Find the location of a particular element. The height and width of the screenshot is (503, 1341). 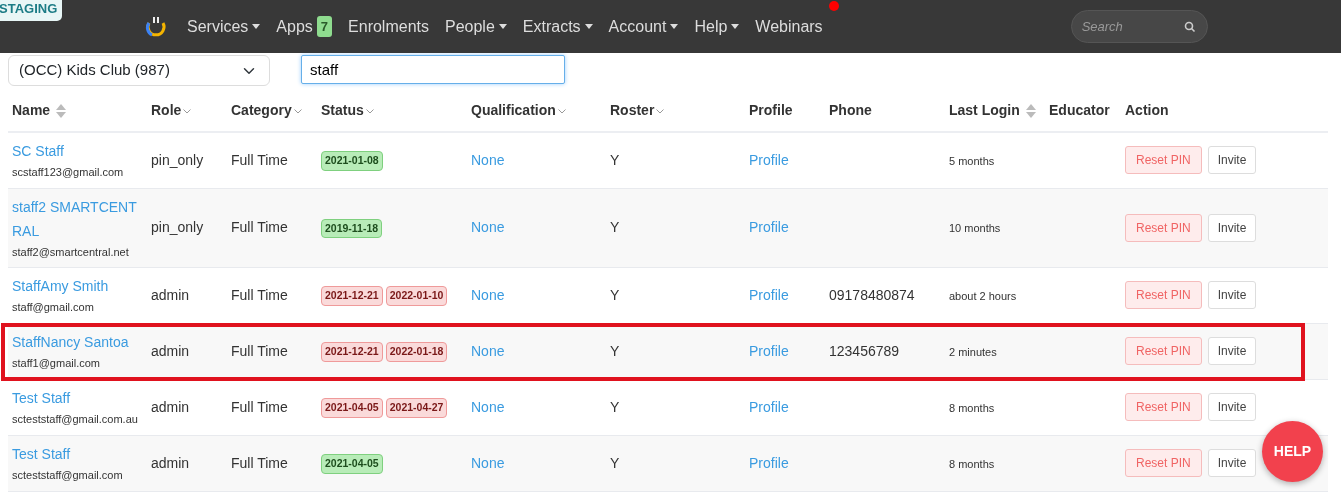

staff-name-link: SC Staff is located at coordinates (77, 151).